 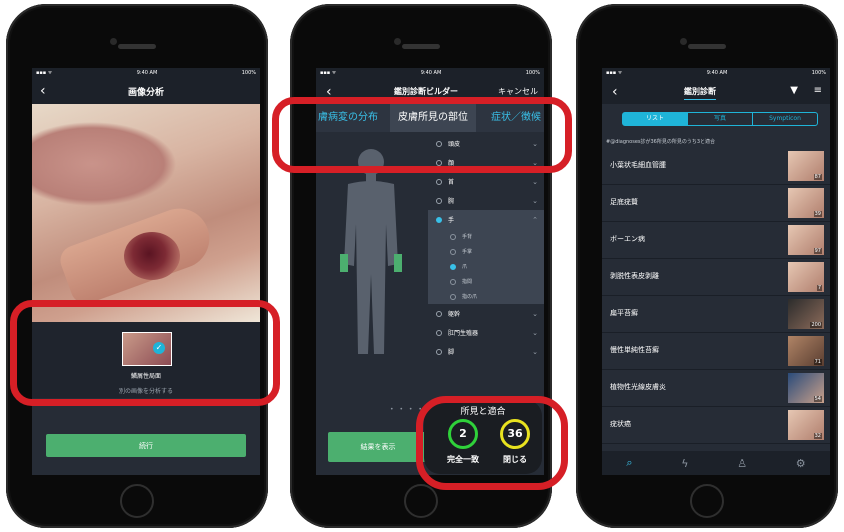 What do you see at coordinates (624, 313) in the screenshot?
I see `diagnosis-name: 扁平苔癬` at bounding box center [624, 313].